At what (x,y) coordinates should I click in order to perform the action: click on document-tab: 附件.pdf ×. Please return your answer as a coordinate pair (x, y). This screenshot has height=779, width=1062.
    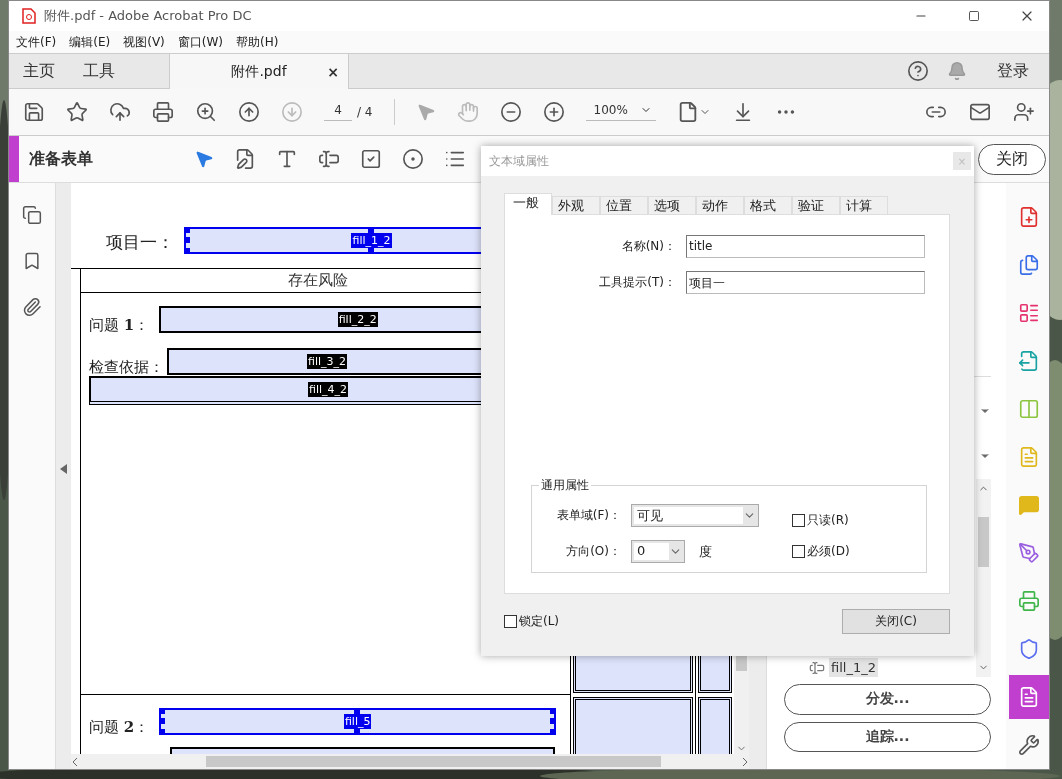
    Looking at the image, I should click on (259, 71).